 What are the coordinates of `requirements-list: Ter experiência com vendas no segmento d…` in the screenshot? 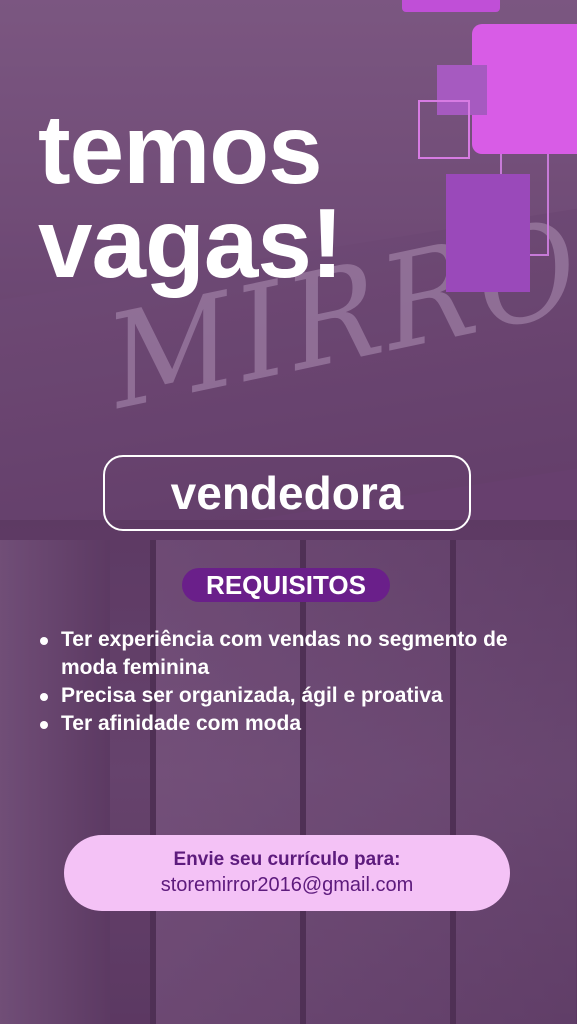 It's located at (300, 682).